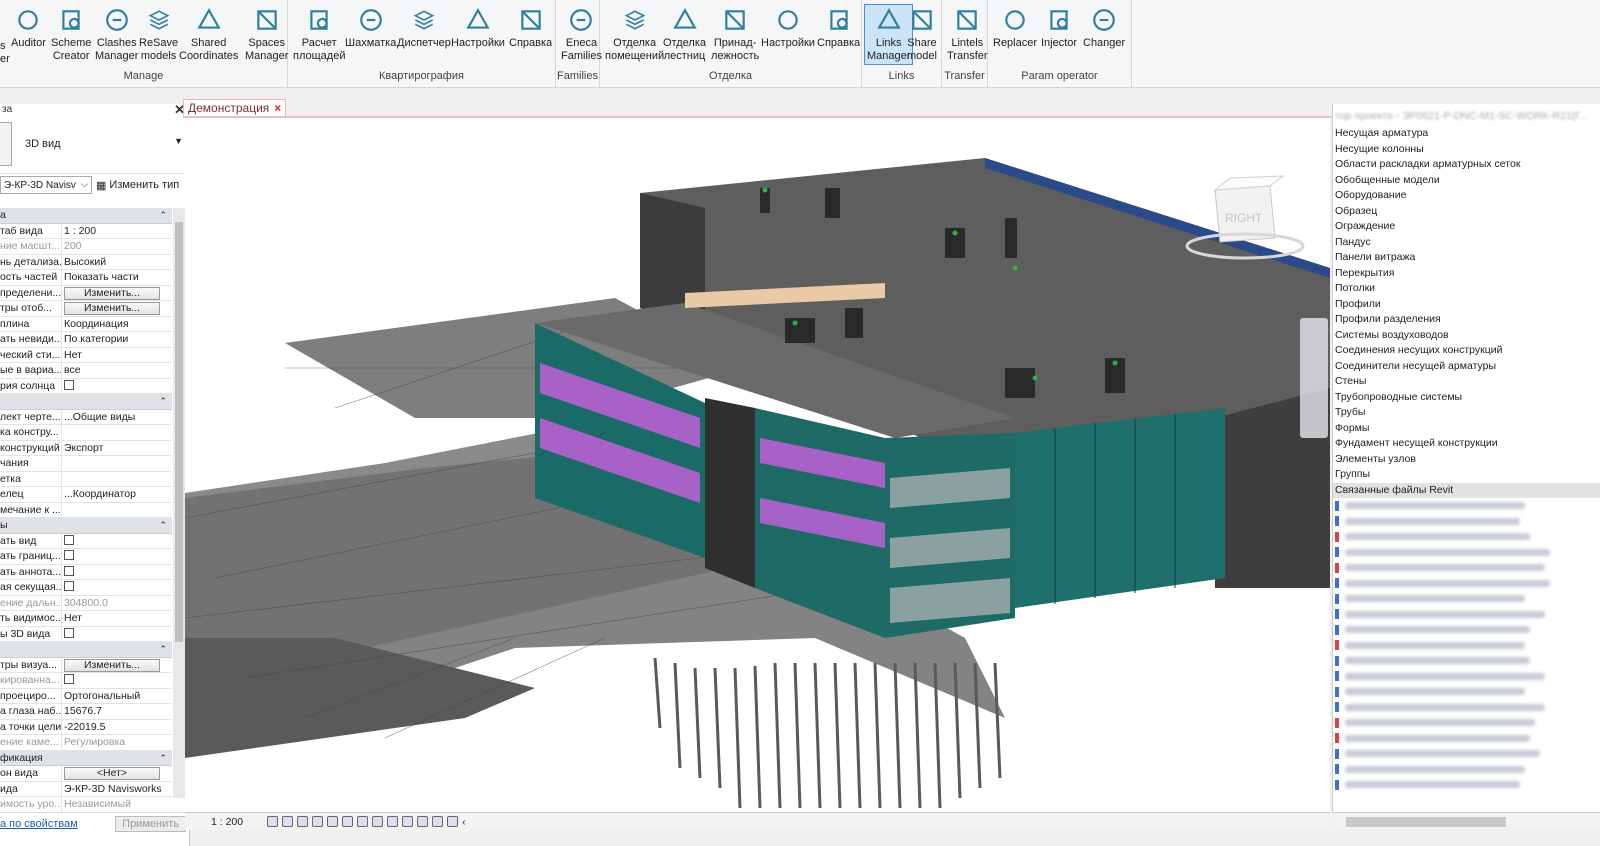  Describe the element at coordinates (581, 34) in the screenshot. I see `ribbon-button-eneca: Eneca Families` at that location.